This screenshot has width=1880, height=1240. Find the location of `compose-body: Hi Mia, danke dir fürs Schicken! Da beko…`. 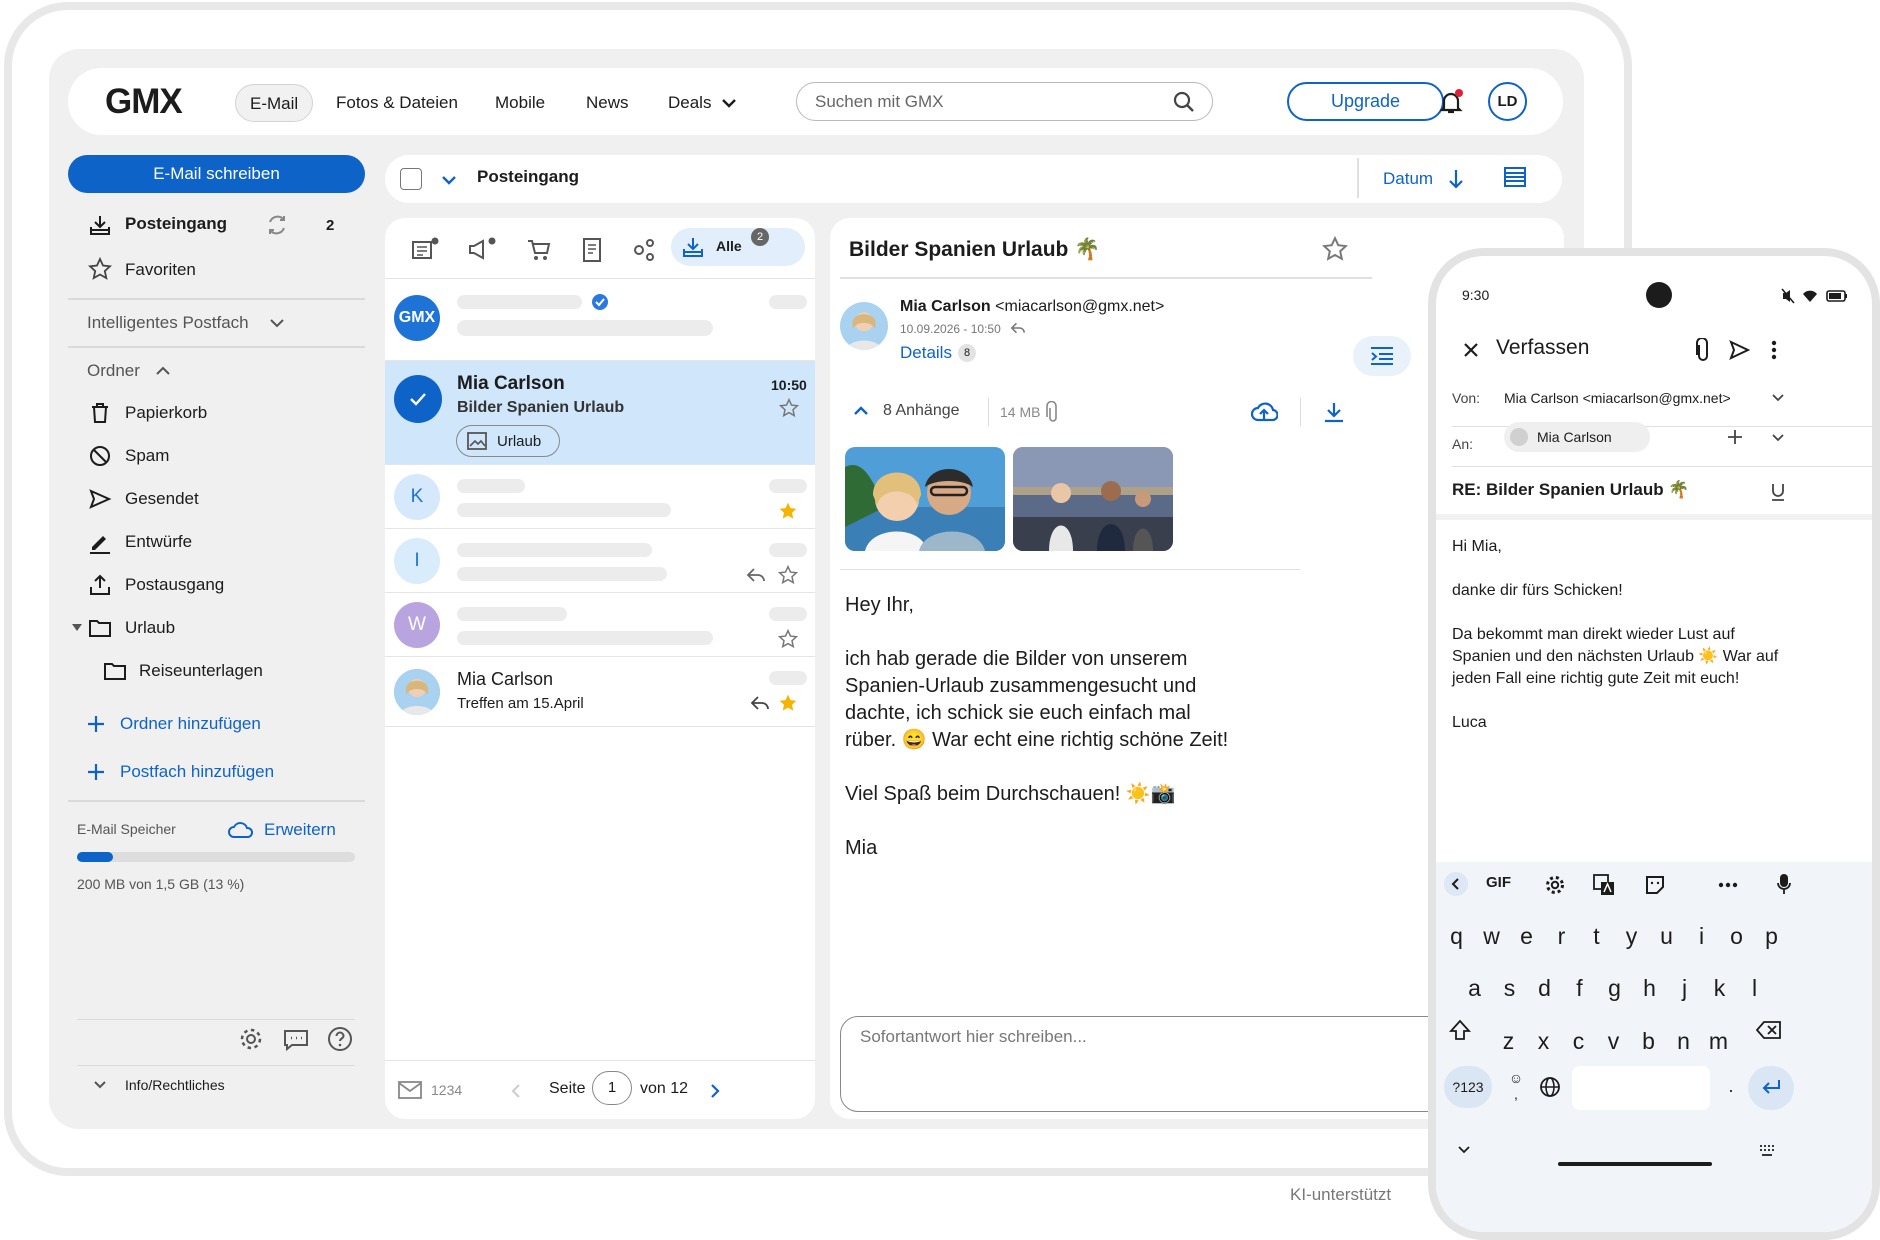

compose-body: Hi Mia, danke dir fürs Schicken! Da beko… is located at coordinates (1624, 635).